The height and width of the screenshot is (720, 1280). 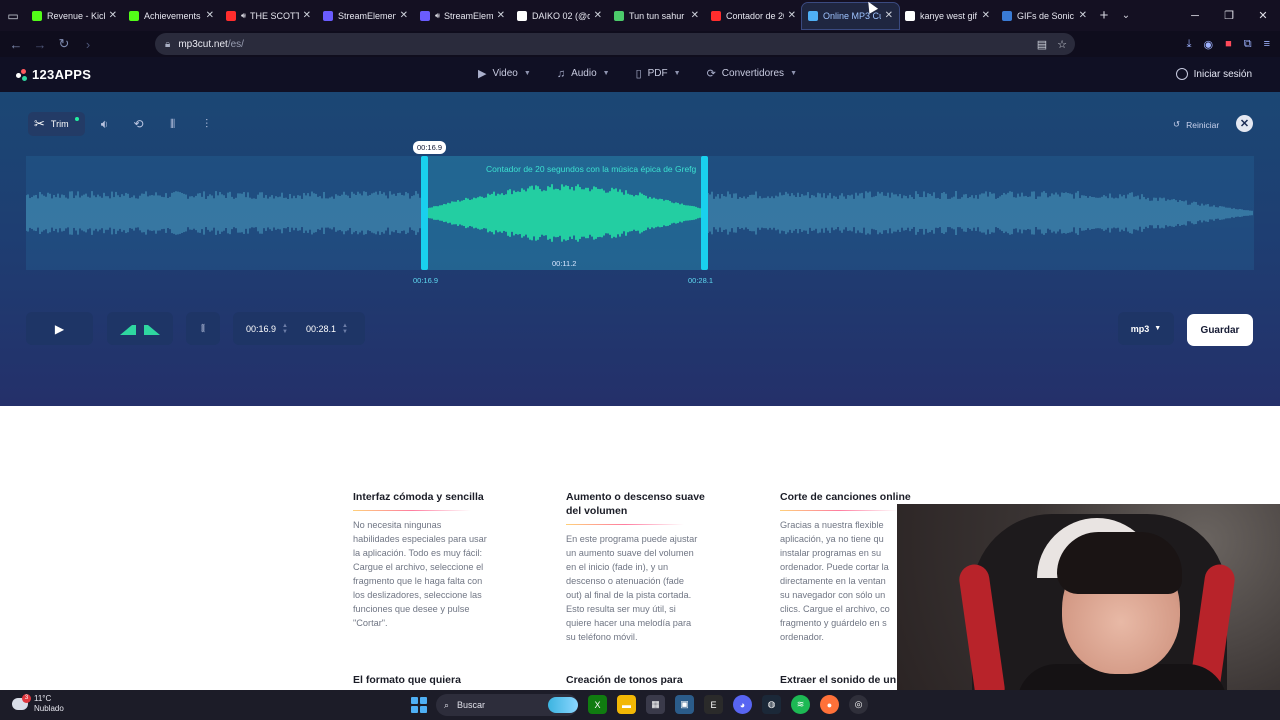 What do you see at coordinates (839, 510) in the screenshot?
I see `gradient-divider` at bounding box center [839, 510].